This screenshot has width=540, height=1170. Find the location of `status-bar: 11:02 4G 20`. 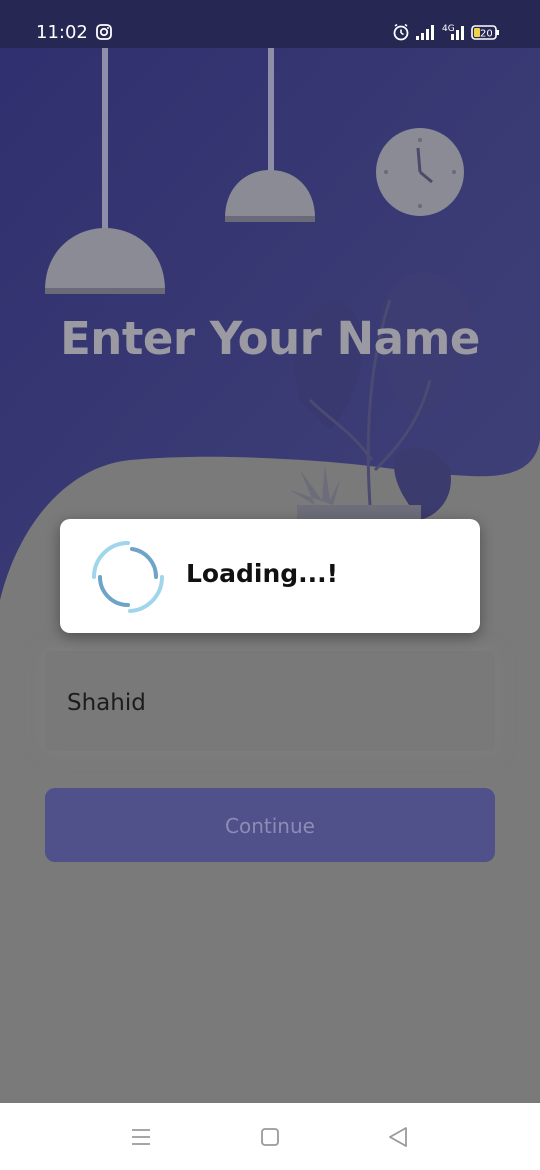

status-bar: 11:02 4G 20 is located at coordinates (270, 24).